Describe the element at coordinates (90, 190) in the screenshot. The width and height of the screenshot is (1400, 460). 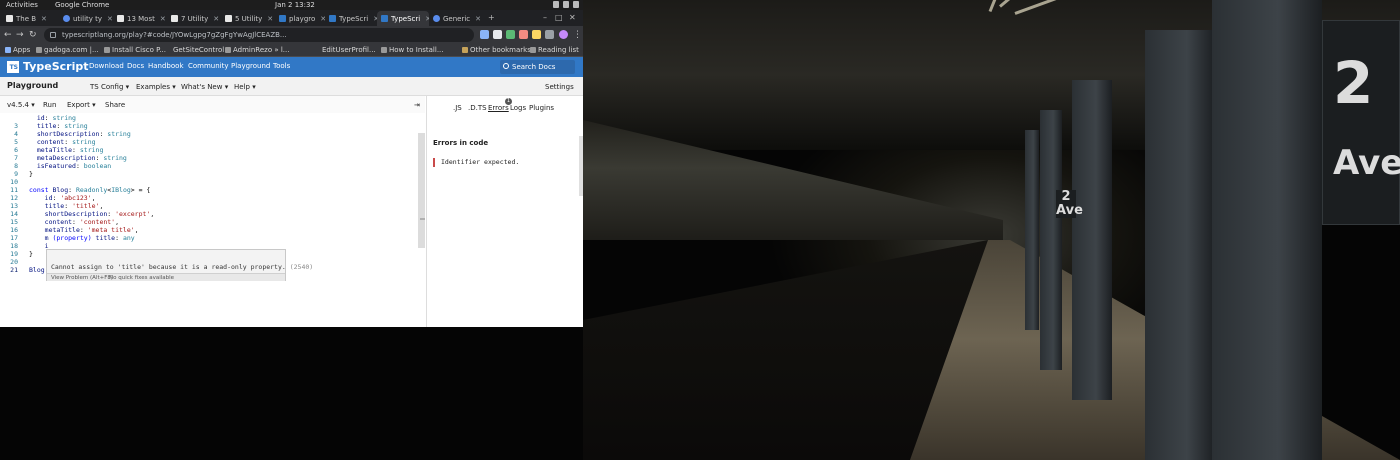
I see `code-line: const Blog: Readonly<IBlog> = {` at that location.